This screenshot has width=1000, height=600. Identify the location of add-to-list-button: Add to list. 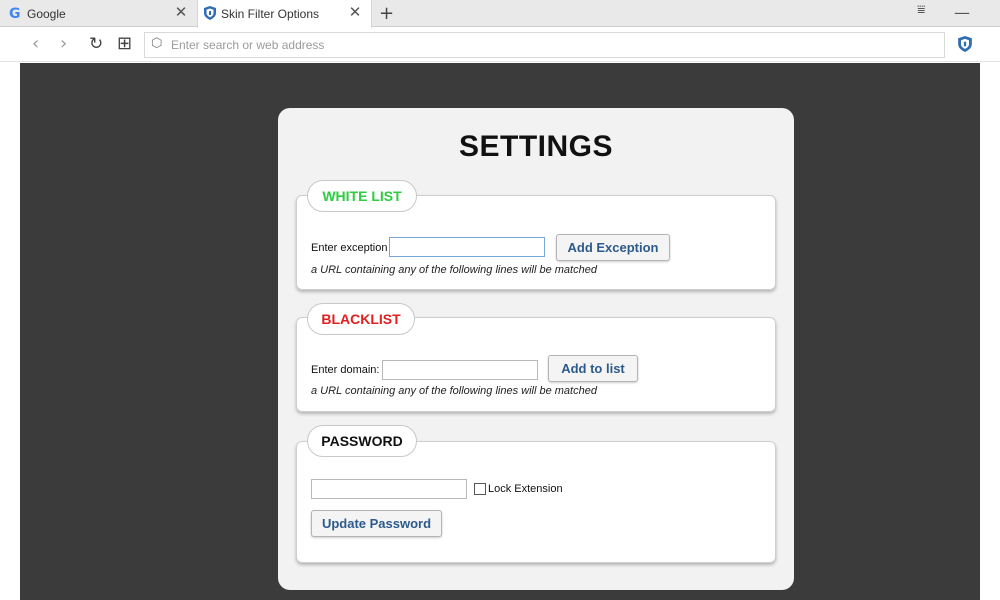
(593, 368).